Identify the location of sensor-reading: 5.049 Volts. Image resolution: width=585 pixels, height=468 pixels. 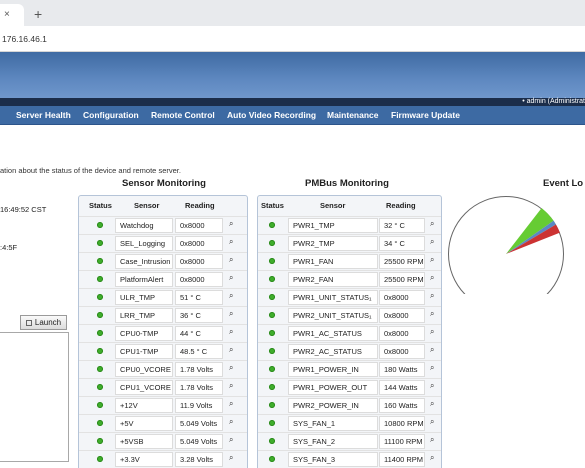
(199, 441).